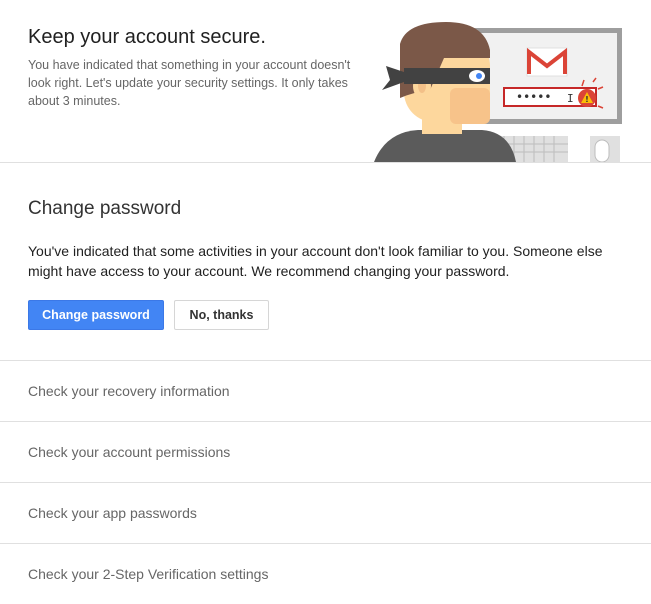 This screenshot has height=604, width=651. What do you see at coordinates (533, 97) in the screenshot?
I see `password-dots: •••••` at bounding box center [533, 97].